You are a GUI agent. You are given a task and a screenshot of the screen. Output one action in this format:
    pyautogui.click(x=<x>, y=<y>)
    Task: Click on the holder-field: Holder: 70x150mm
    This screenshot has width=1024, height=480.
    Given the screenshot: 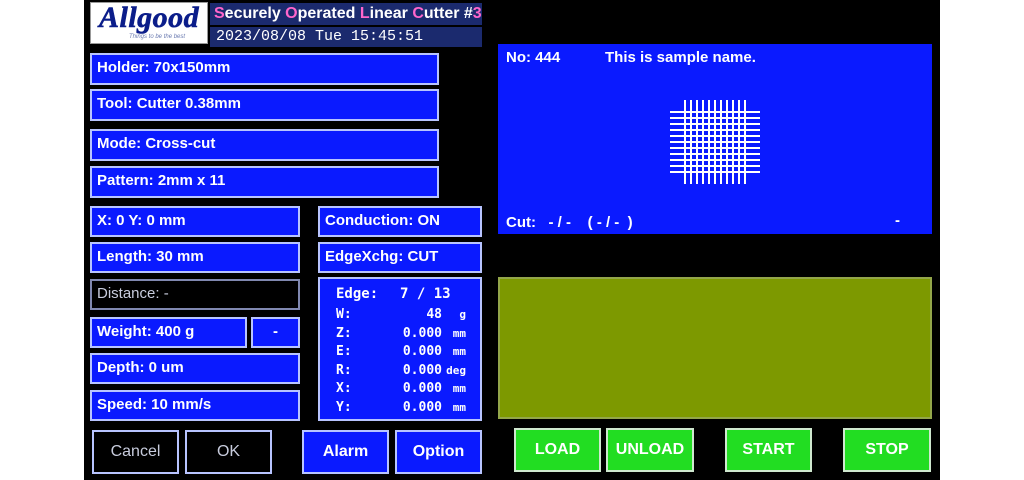 What is the action you would take?
    pyautogui.click(x=264, y=69)
    